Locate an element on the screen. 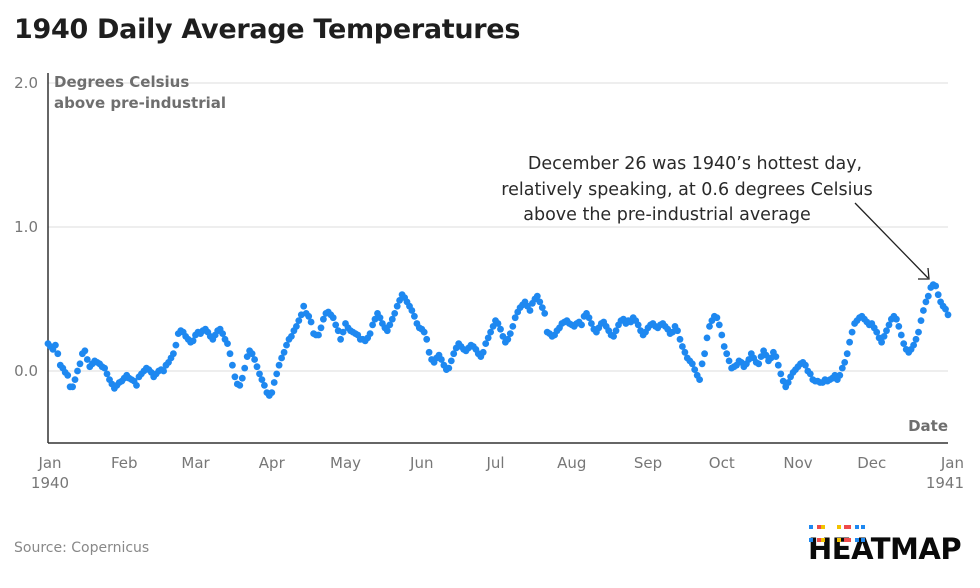 The width and height of the screenshot is (980, 588). y-tick-label: 1.0 is located at coordinates (26, 227).